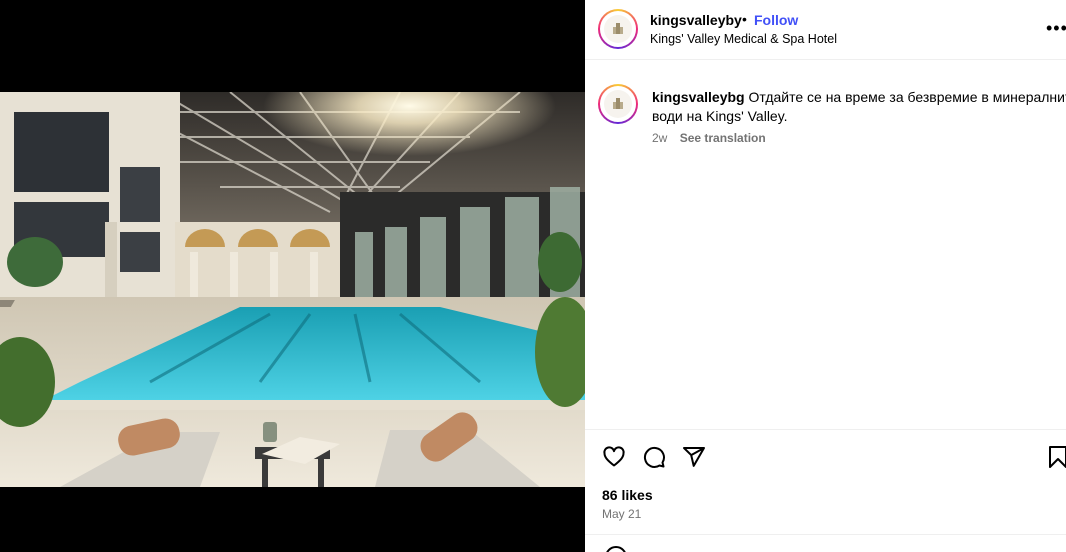  I want to click on avatar, so click(618, 29).